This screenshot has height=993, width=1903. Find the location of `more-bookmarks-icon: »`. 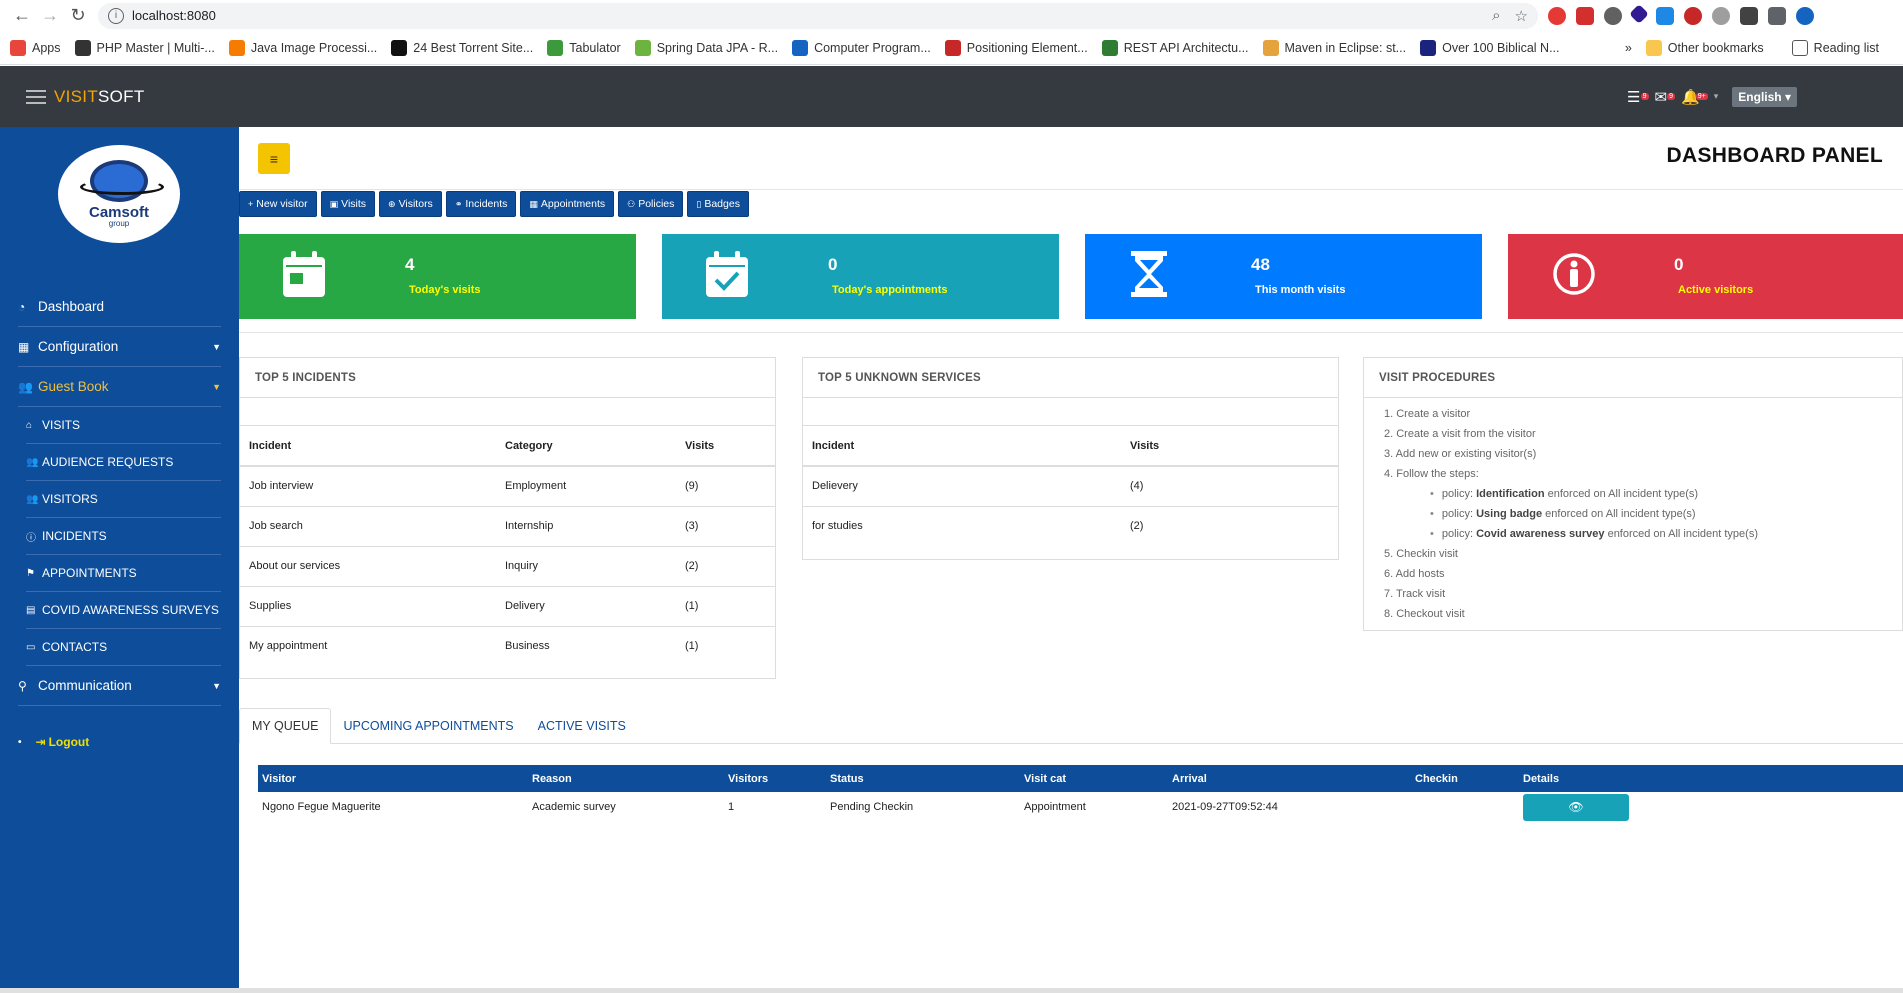

more-bookmarks-icon: » is located at coordinates (1628, 48).